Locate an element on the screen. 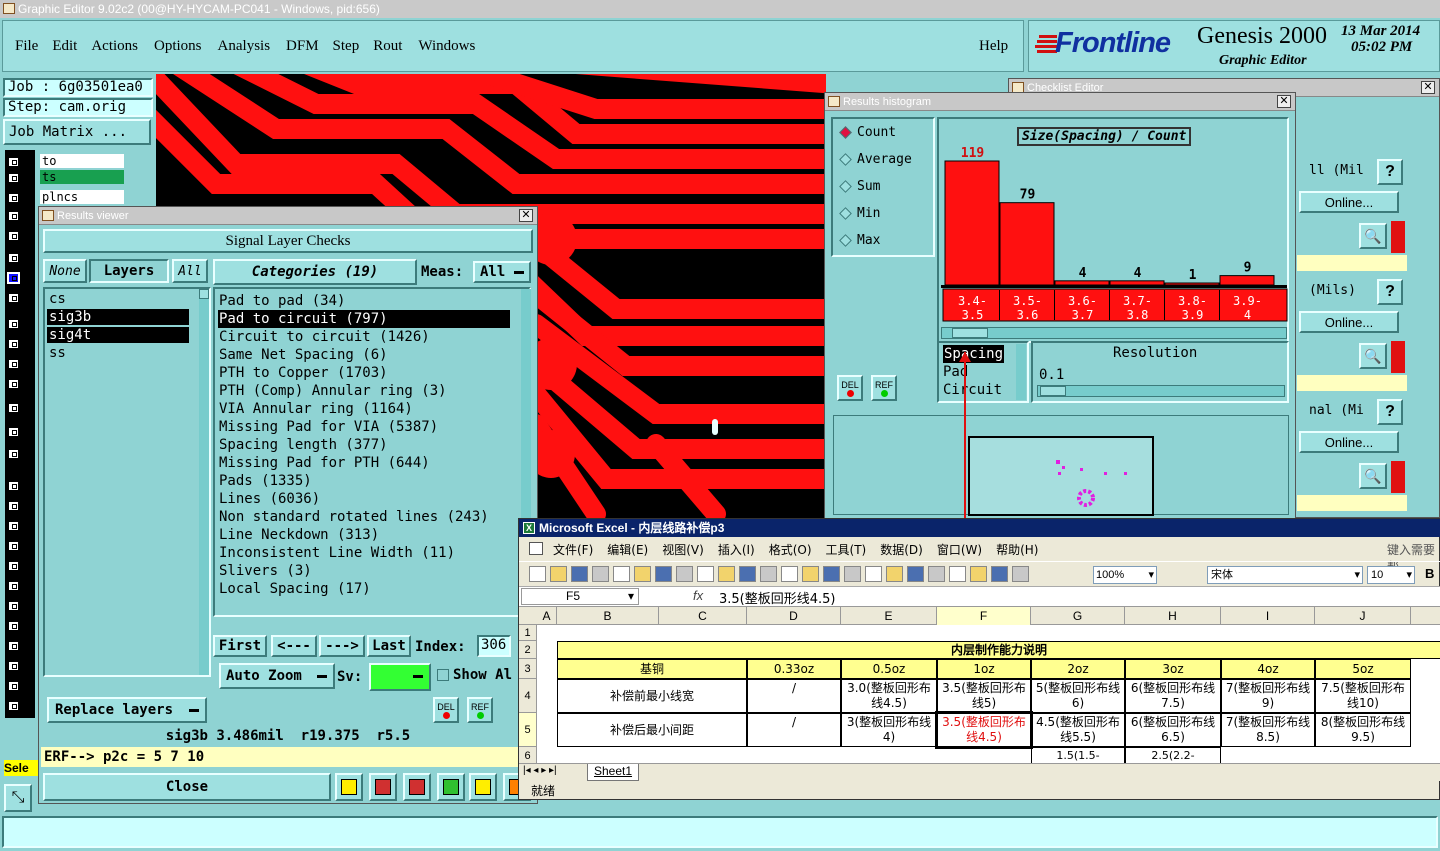  menu-rout: Rout is located at coordinates (387, 46).